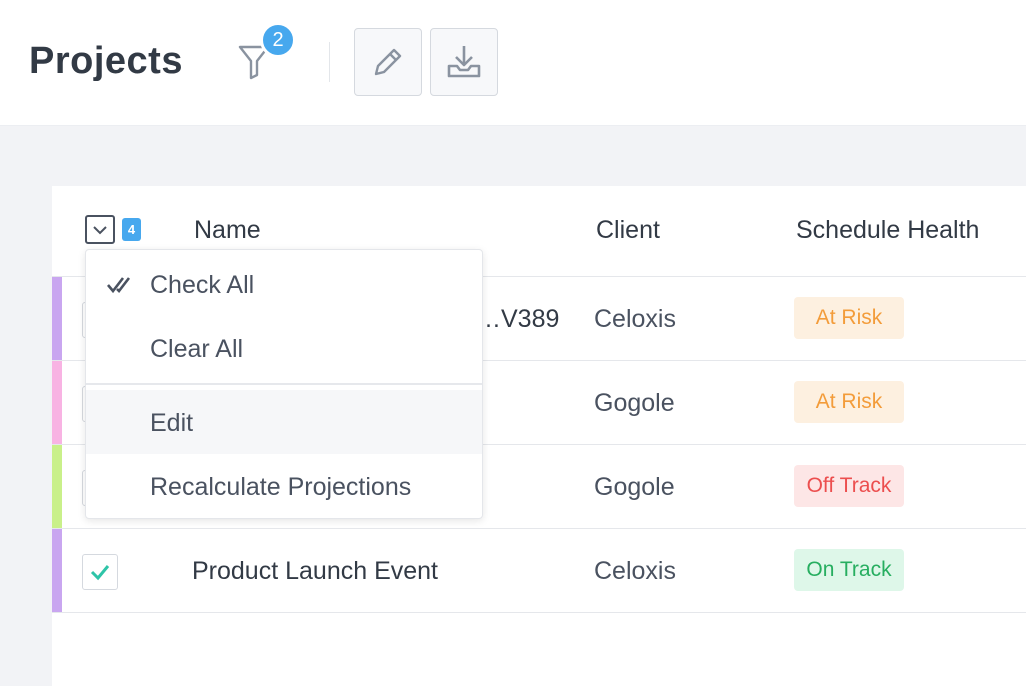 This screenshot has height=686, width=1026. I want to click on project-name: …V389, so click(517, 319).